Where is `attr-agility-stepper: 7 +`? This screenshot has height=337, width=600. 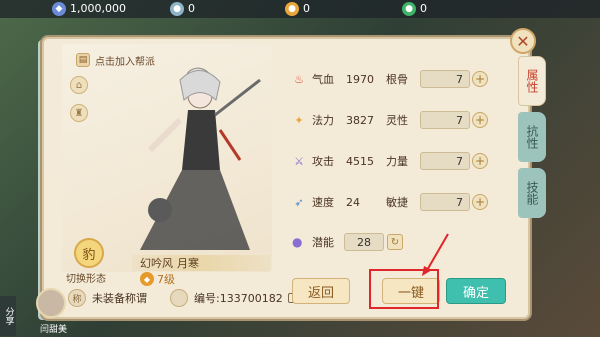
attr-agility-stepper: 7 + is located at coordinates (454, 202).